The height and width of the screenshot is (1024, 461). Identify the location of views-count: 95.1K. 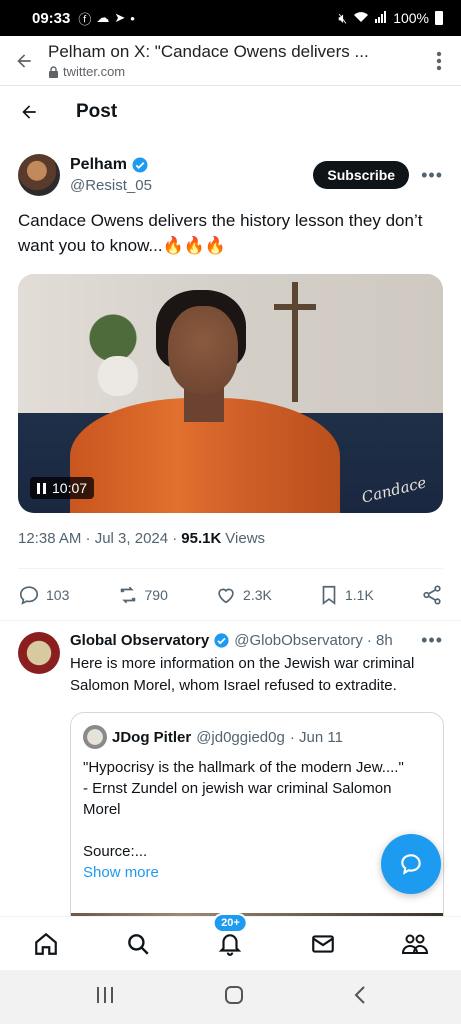
(201, 538).